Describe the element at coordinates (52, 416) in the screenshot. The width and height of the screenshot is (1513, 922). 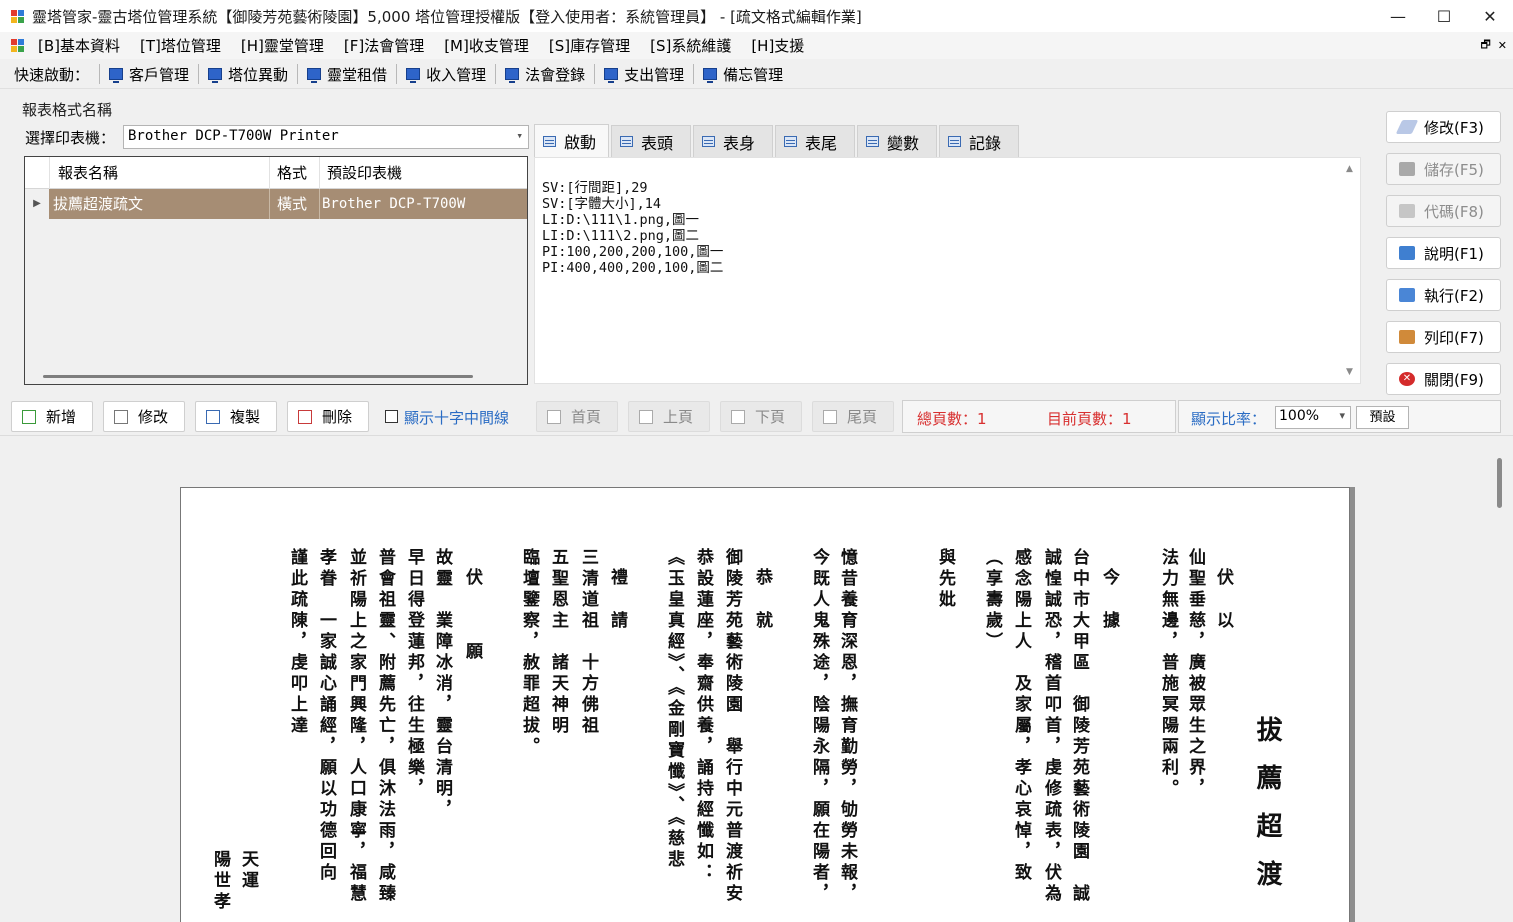
I see `add-button: 新增` at that location.